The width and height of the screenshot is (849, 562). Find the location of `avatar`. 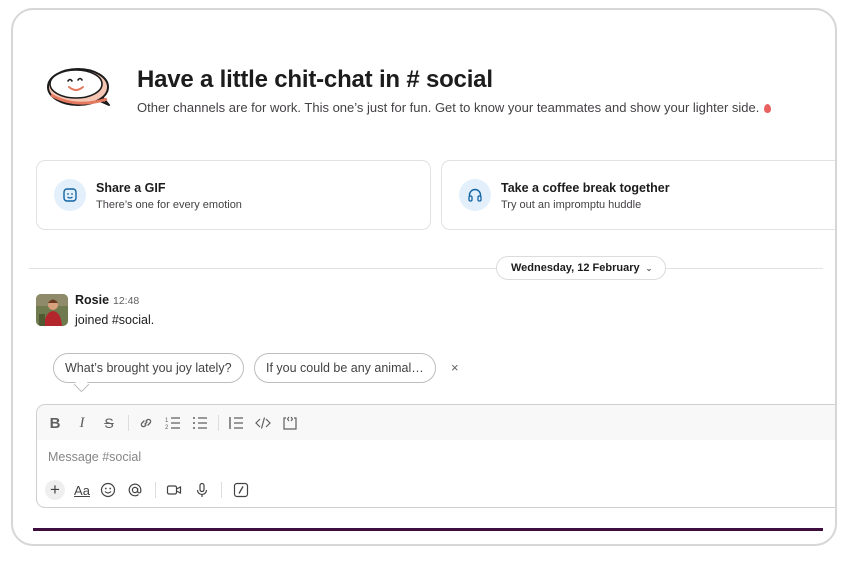

avatar is located at coordinates (52, 310).